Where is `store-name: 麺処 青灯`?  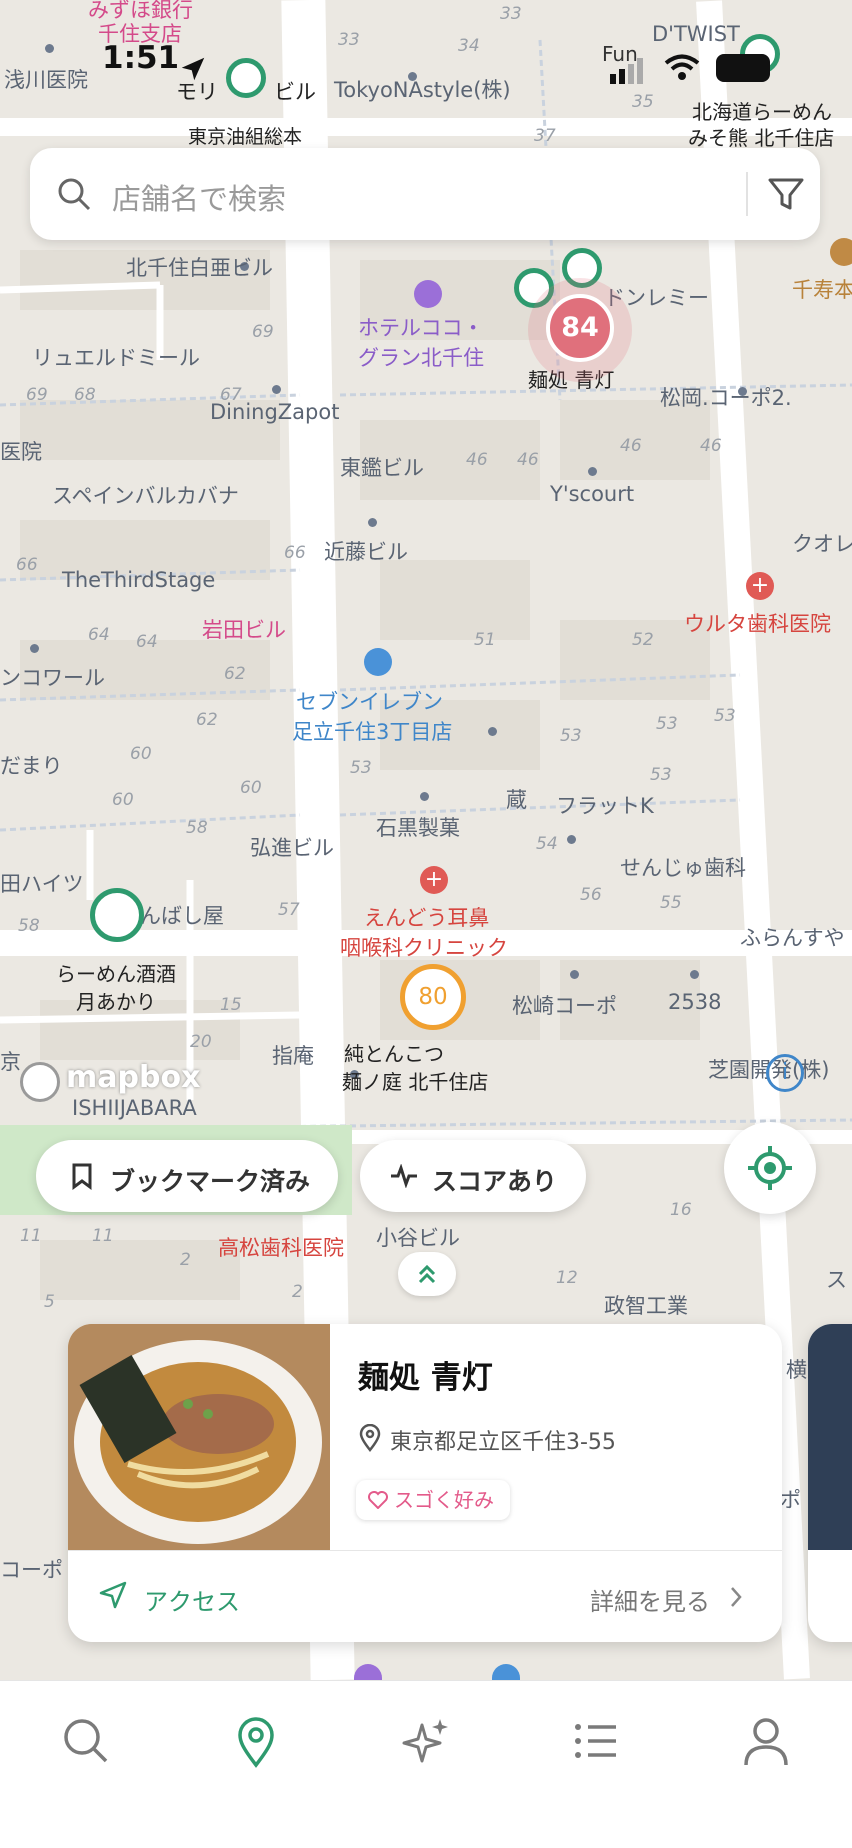
store-name: 麺処 青灯 is located at coordinates (425, 1378).